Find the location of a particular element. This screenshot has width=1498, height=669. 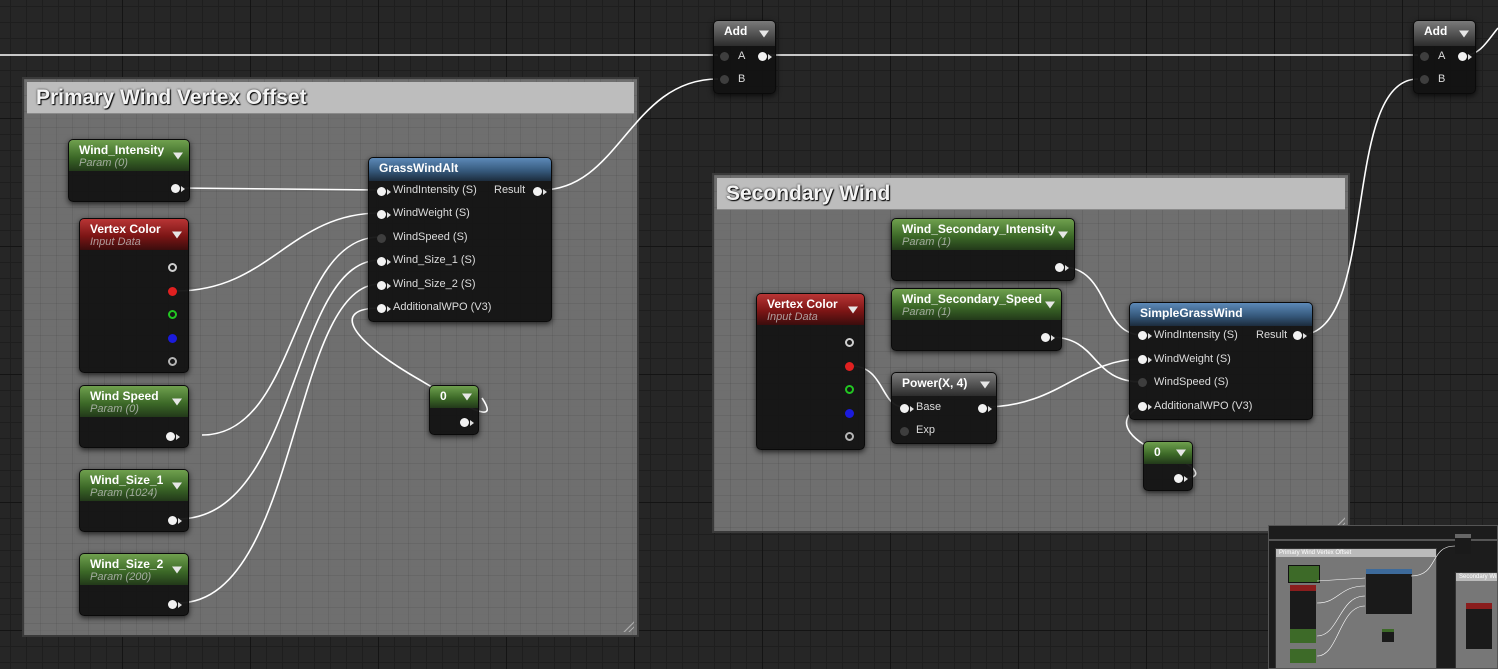

pin-label: B is located at coordinates (742, 79).